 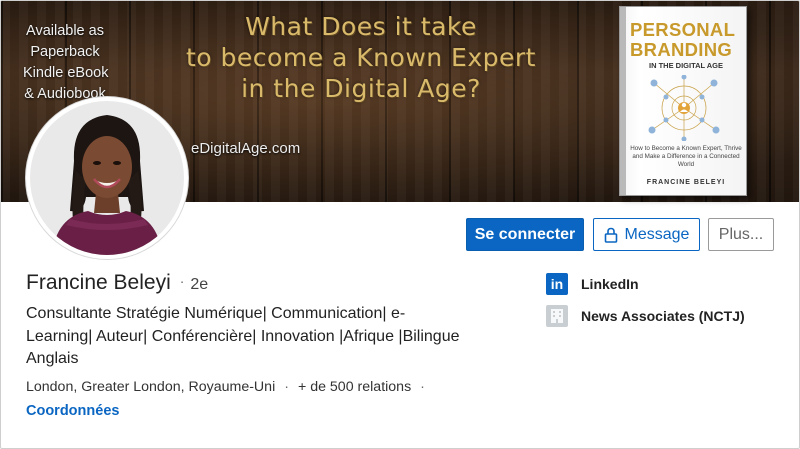 I want to click on book-subtitle: IN THE DIGITAL AGE, so click(x=686, y=65).